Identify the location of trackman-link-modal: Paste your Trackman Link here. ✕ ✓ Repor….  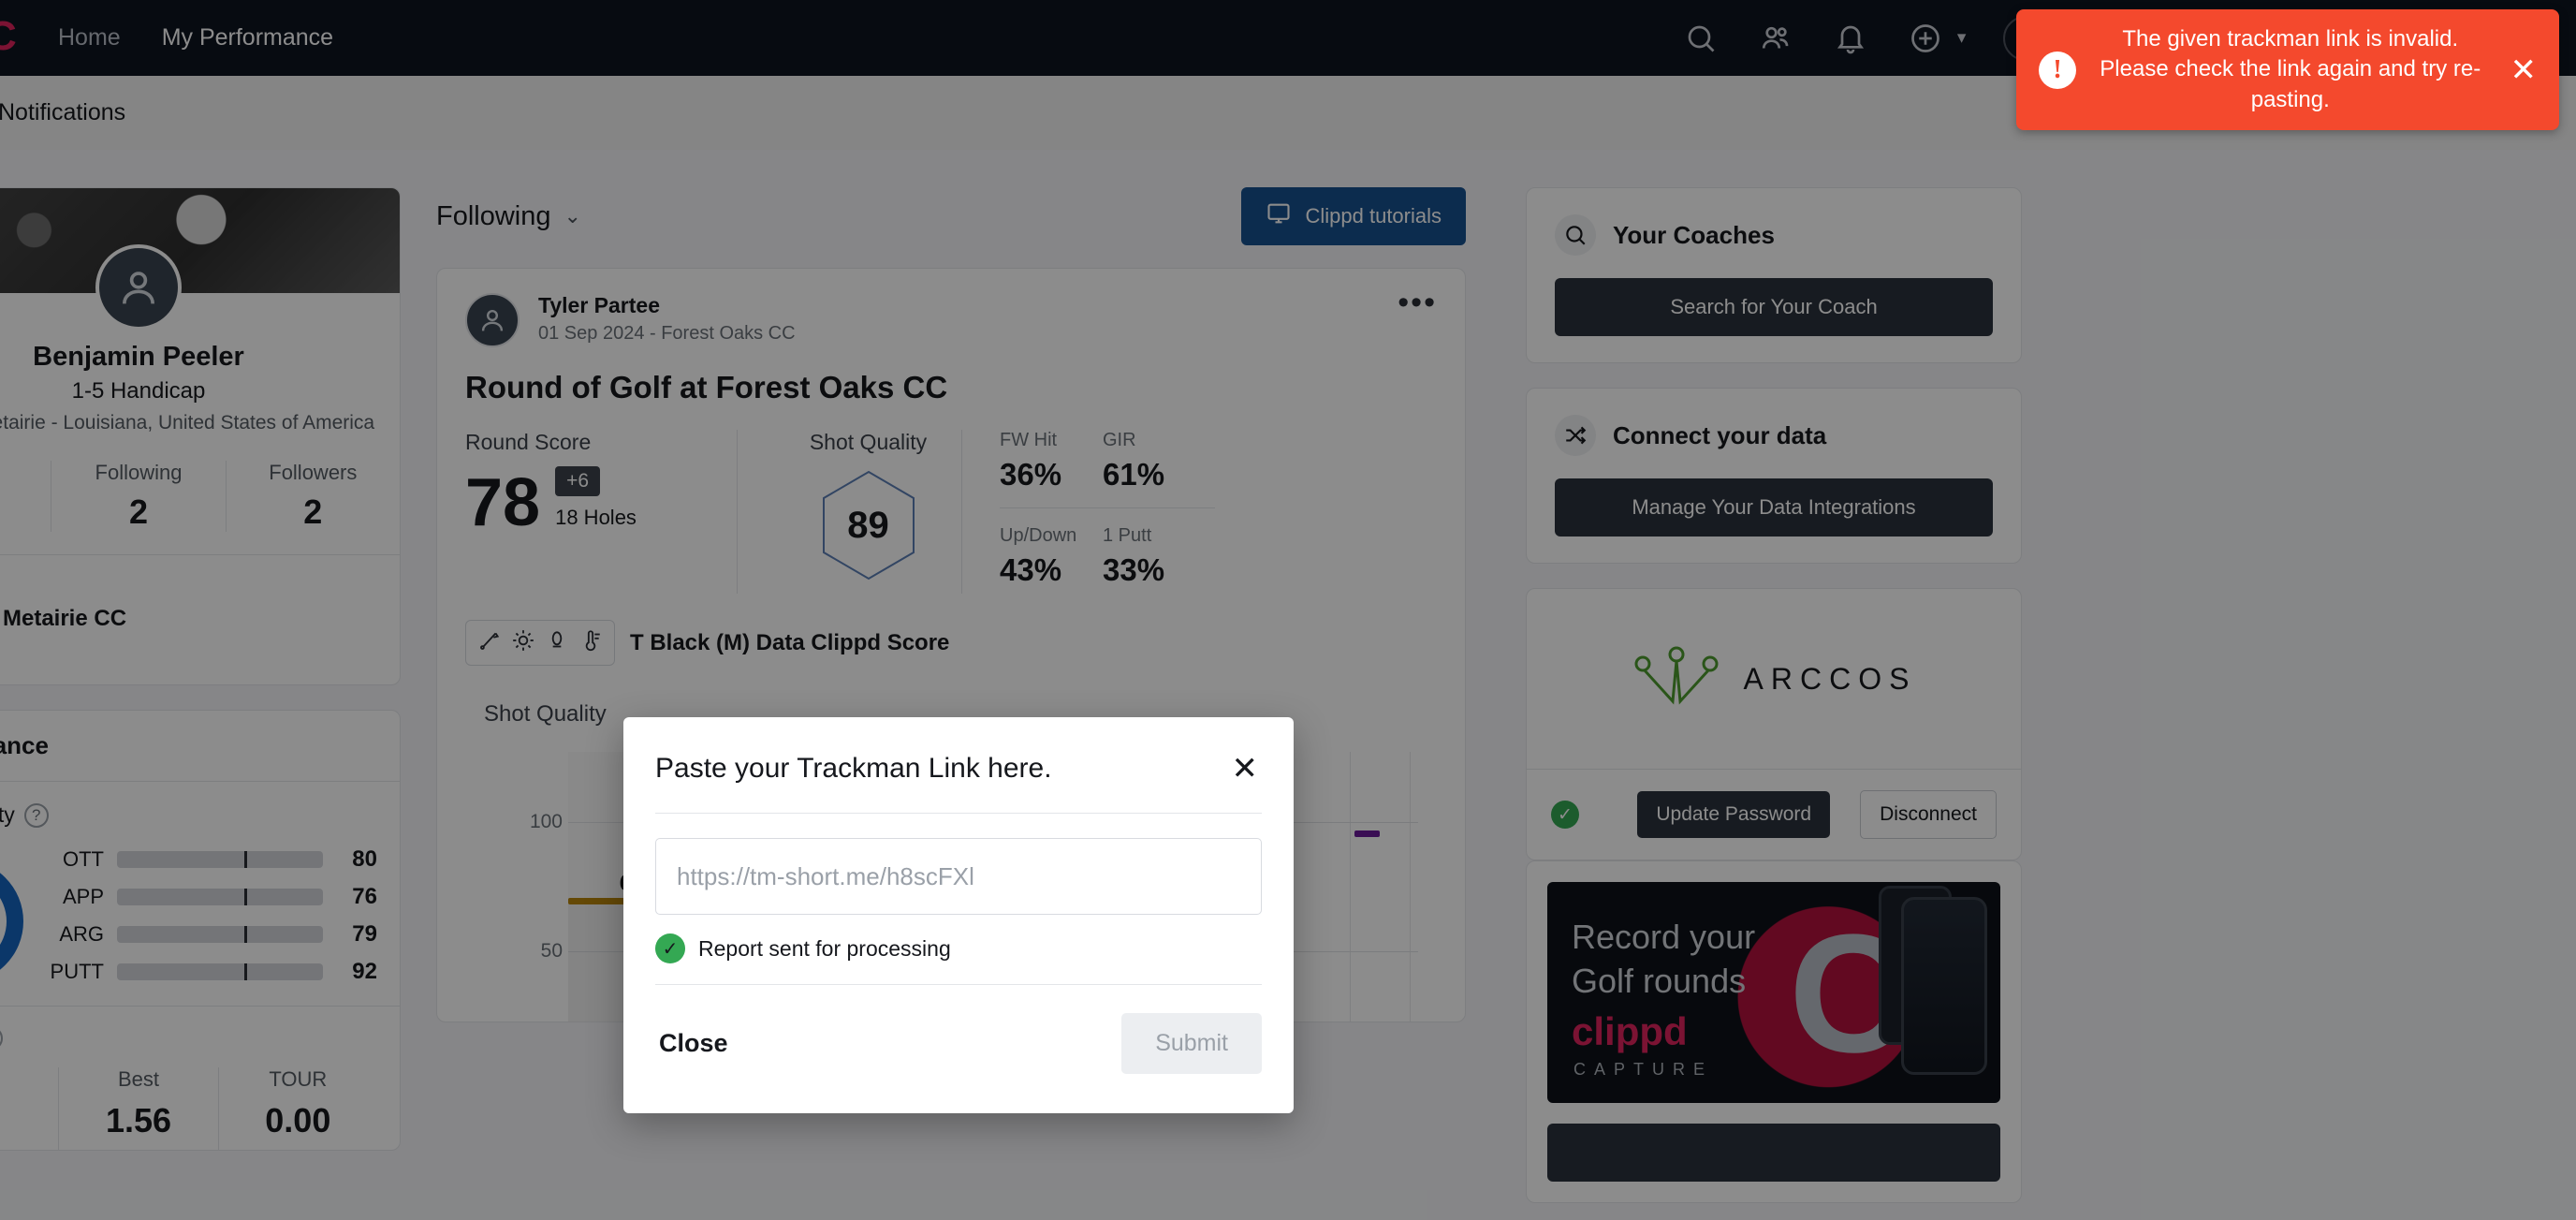
(958, 915).